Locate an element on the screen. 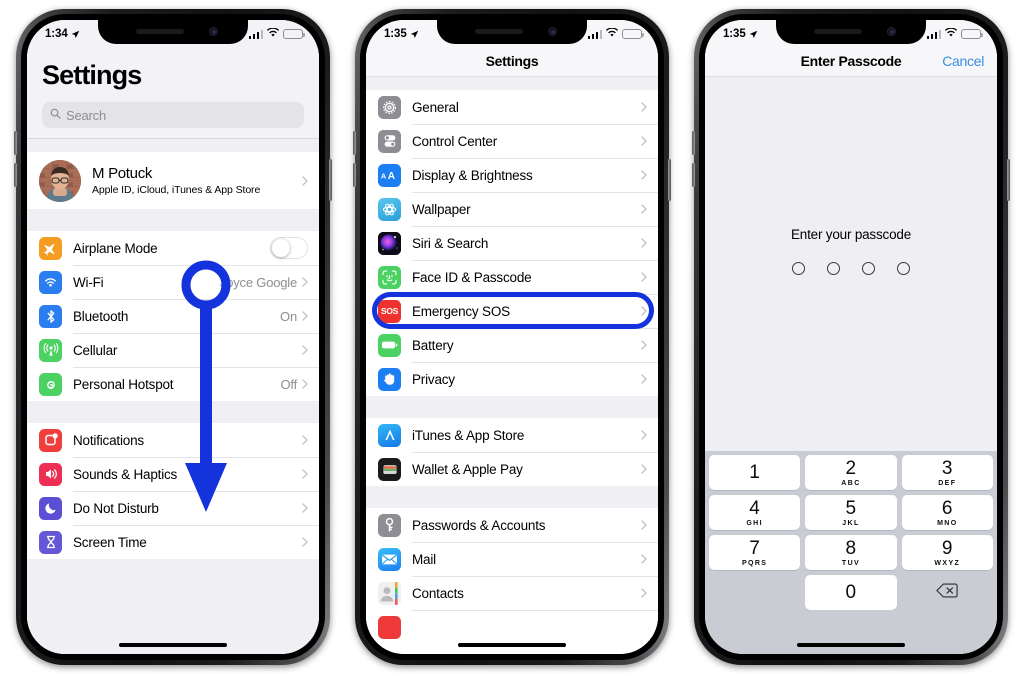 The image size is (1024, 674). sidebar-item-contacts: Contacts is located at coordinates (512, 593).